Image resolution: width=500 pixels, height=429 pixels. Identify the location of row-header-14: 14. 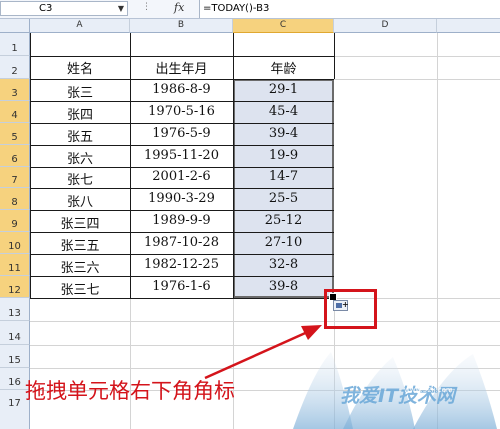
(15, 333).